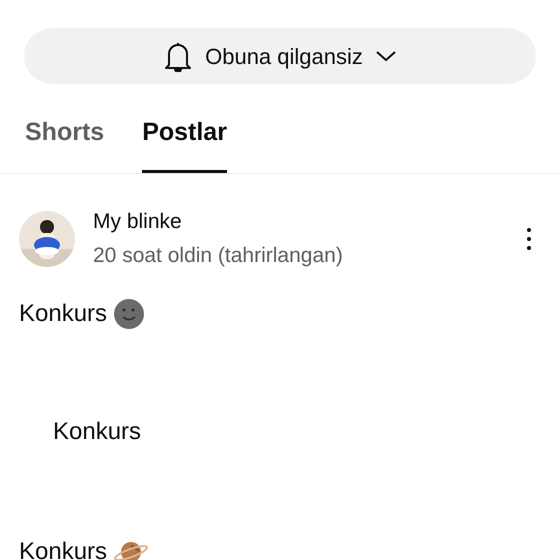 The image size is (560, 560). What do you see at coordinates (129, 314) in the screenshot?
I see `moon-face-icon` at bounding box center [129, 314].